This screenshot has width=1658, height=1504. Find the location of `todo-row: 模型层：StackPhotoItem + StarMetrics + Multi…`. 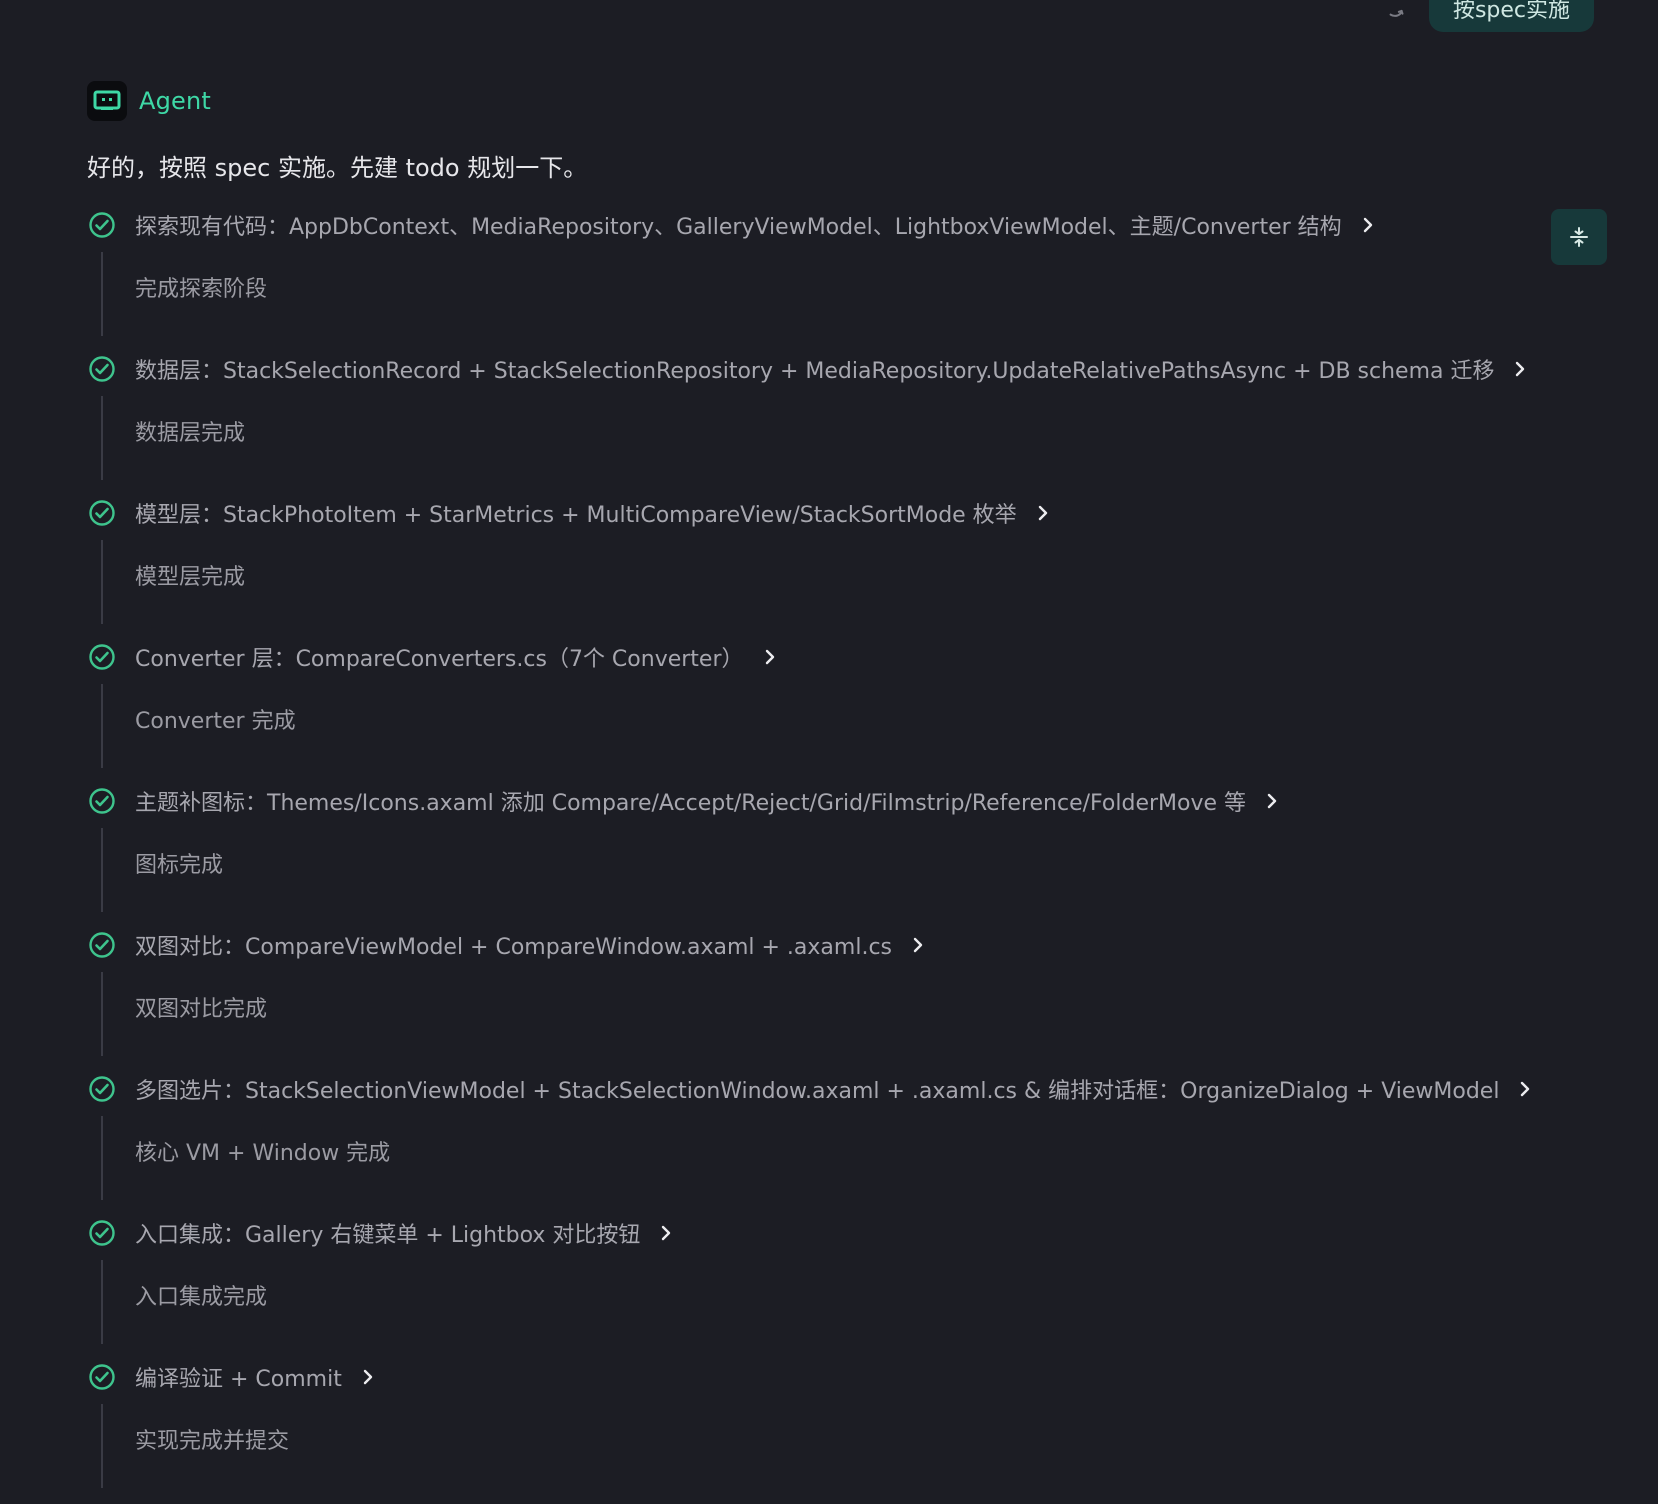

todo-row: 模型层：StackPhotoItem + StarMetrics + Multi… is located at coordinates (822, 513).